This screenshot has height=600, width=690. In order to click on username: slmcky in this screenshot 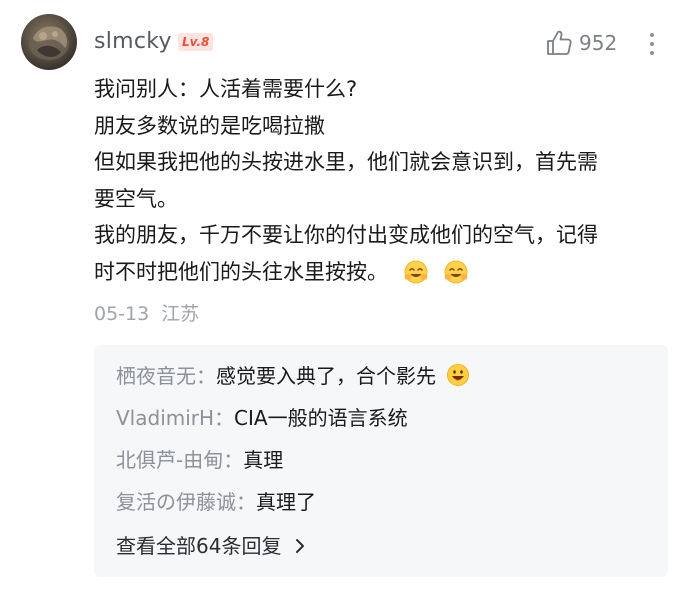, I will do `click(133, 42)`.